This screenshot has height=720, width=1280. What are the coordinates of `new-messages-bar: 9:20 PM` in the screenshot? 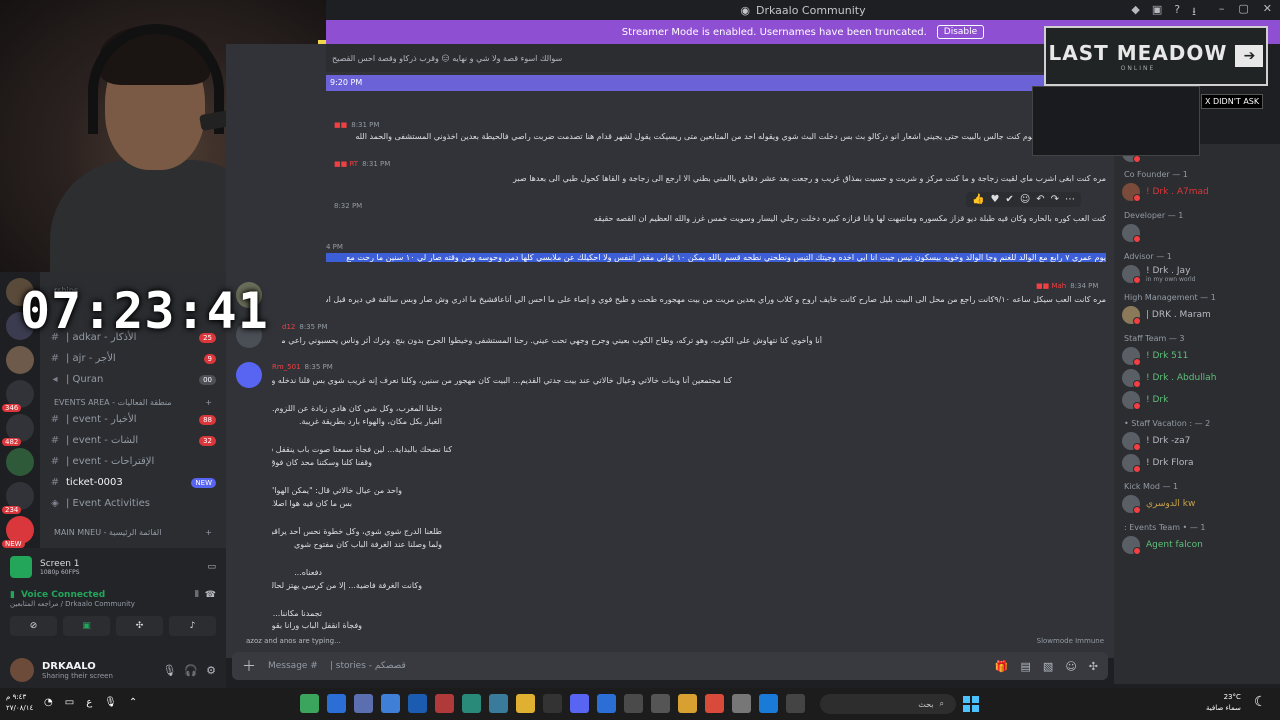 It's located at (720, 83).